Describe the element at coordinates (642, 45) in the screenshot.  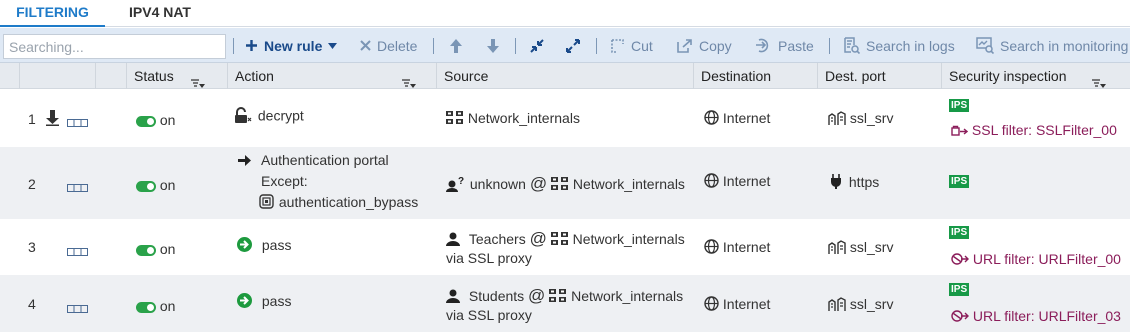
I see `cut-label: Cut` at that location.